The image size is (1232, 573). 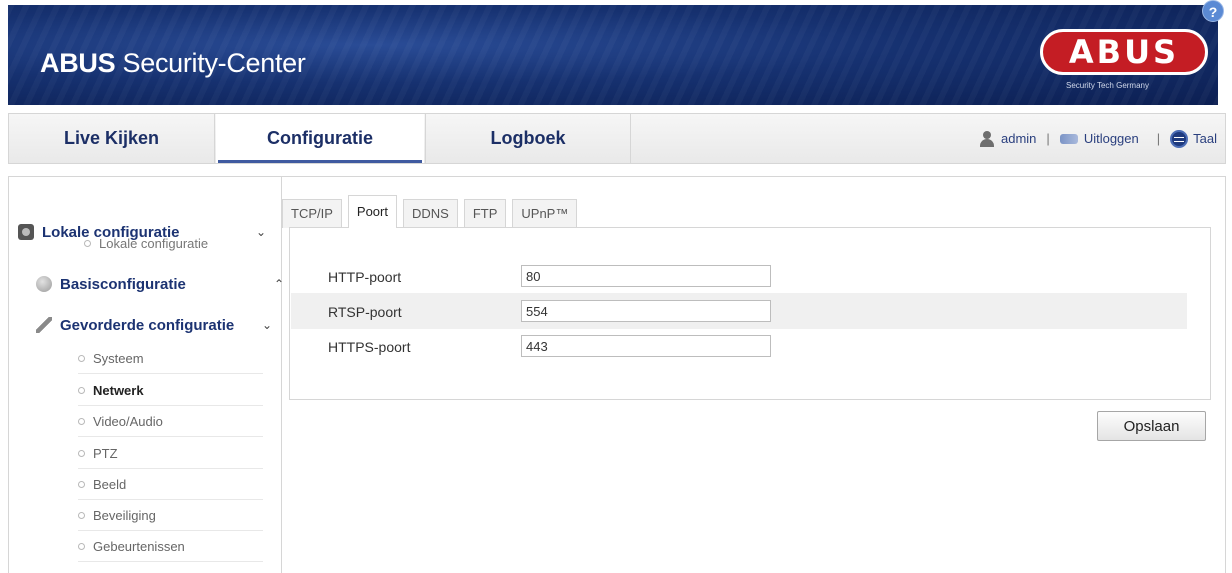 What do you see at coordinates (147, 325) in the screenshot?
I see `section-label: Gevorderde configuratie` at bounding box center [147, 325].